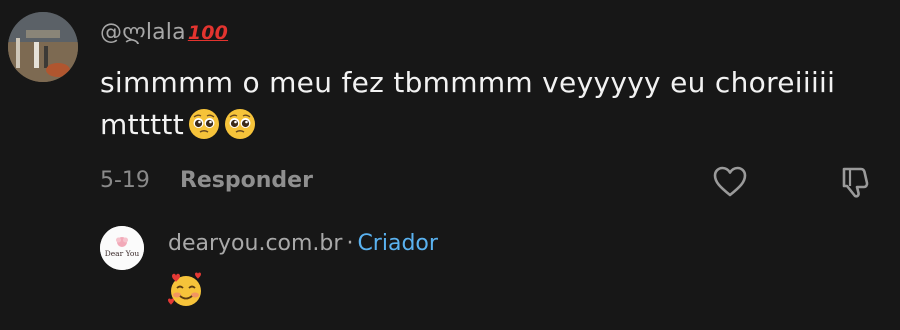 The width and height of the screenshot is (900, 330). What do you see at coordinates (122, 253) in the screenshot?
I see `logo-text: Dear You` at bounding box center [122, 253].